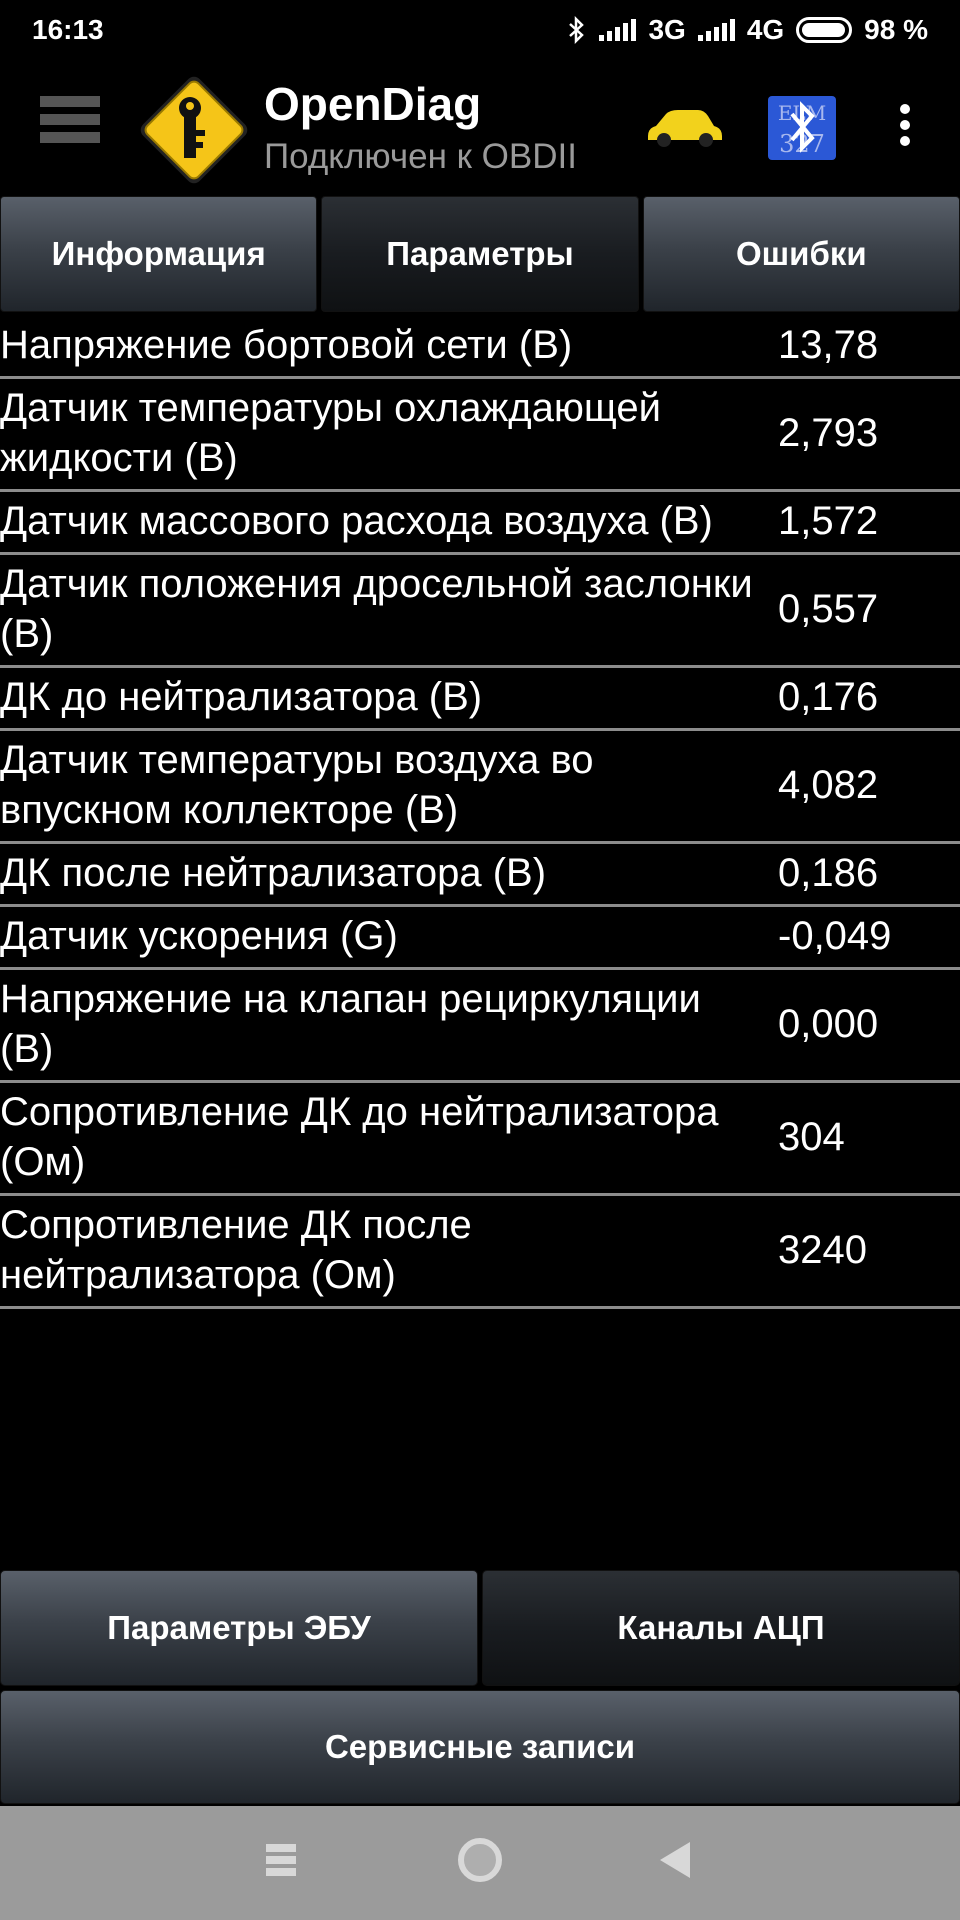 This screenshot has width=960, height=1920. What do you see at coordinates (199, 936) in the screenshot?
I see `param-name: Датчик ускорения (G)` at bounding box center [199, 936].